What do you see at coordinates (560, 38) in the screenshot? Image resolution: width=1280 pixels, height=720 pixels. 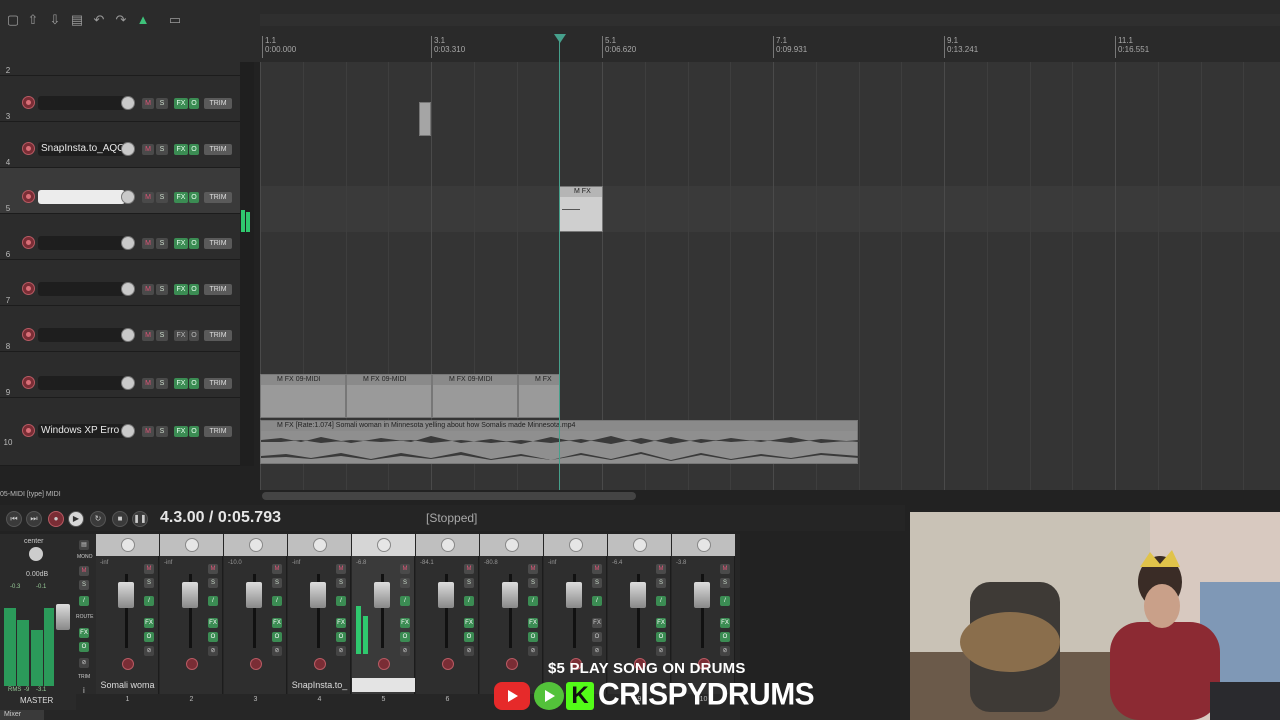 I see `playhead-marker-icon` at bounding box center [560, 38].